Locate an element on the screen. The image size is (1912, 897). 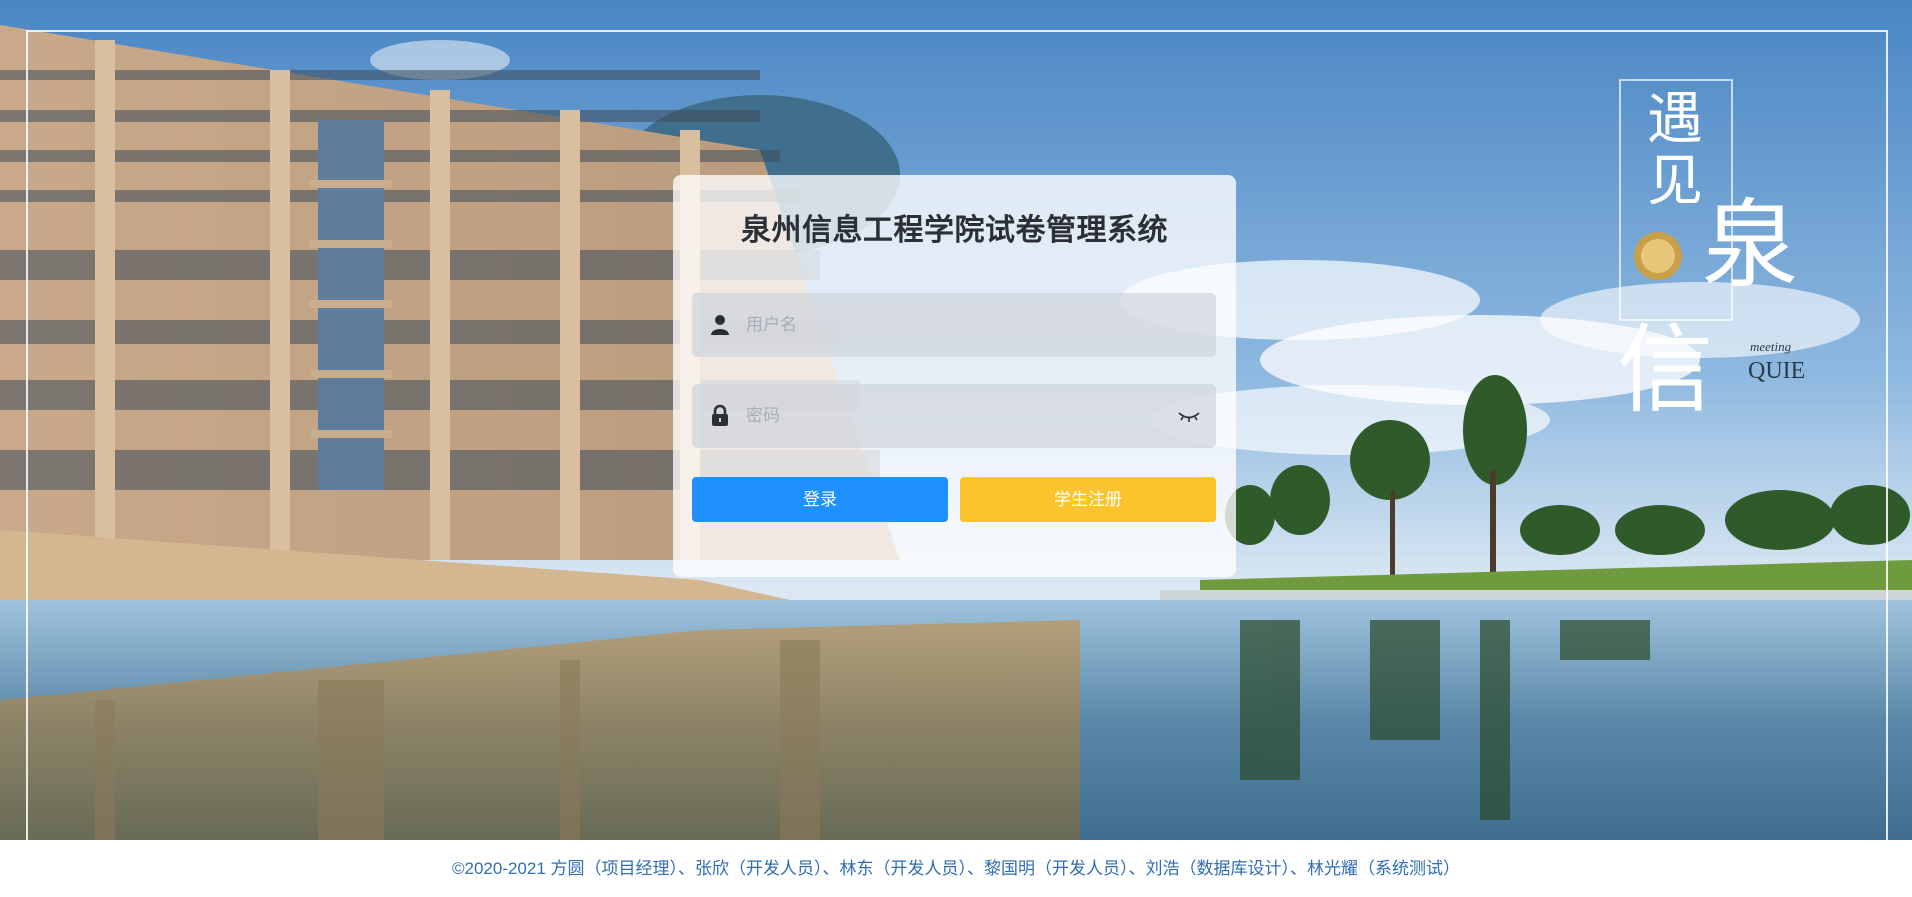
login-card: 泉州信息工程学院试卷管理系统 登录 is located at coordinates (954, 376).